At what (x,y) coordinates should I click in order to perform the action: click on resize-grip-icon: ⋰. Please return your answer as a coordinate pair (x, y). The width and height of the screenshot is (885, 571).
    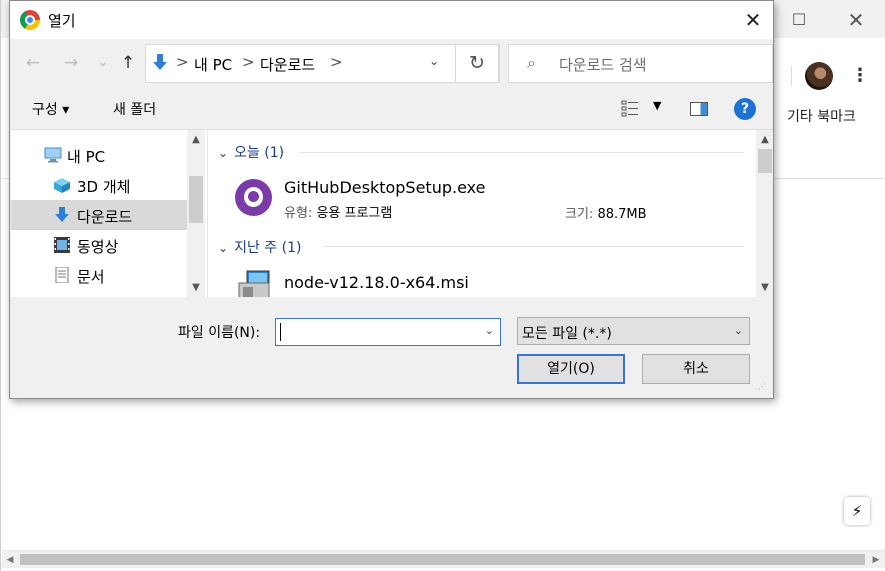
    Looking at the image, I should click on (764, 389).